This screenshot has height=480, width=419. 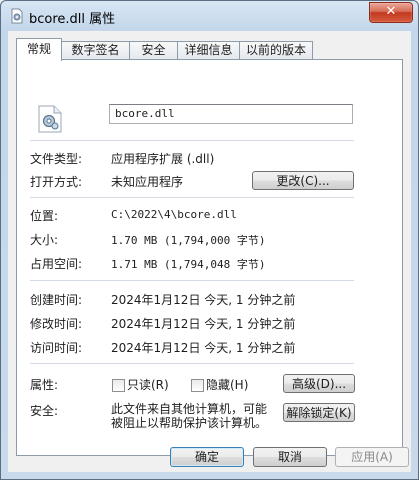 What do you see at coordinates (56, 264) in the screenshot?
I see `size-on-disk-label: 占用空间:` at bounding box center [56, 264].